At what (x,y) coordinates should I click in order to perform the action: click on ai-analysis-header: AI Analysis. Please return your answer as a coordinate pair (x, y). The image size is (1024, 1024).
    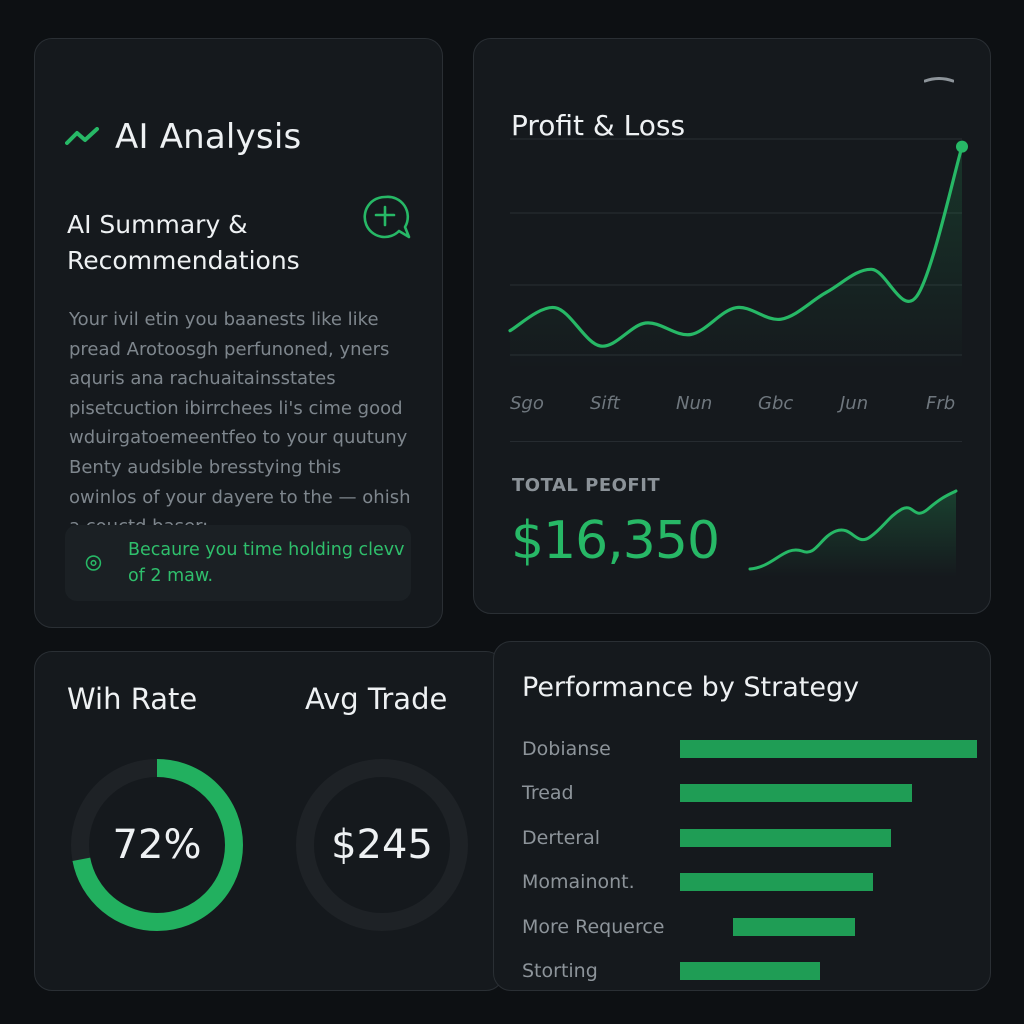
    Looking at the image, I should click on (183, 137).